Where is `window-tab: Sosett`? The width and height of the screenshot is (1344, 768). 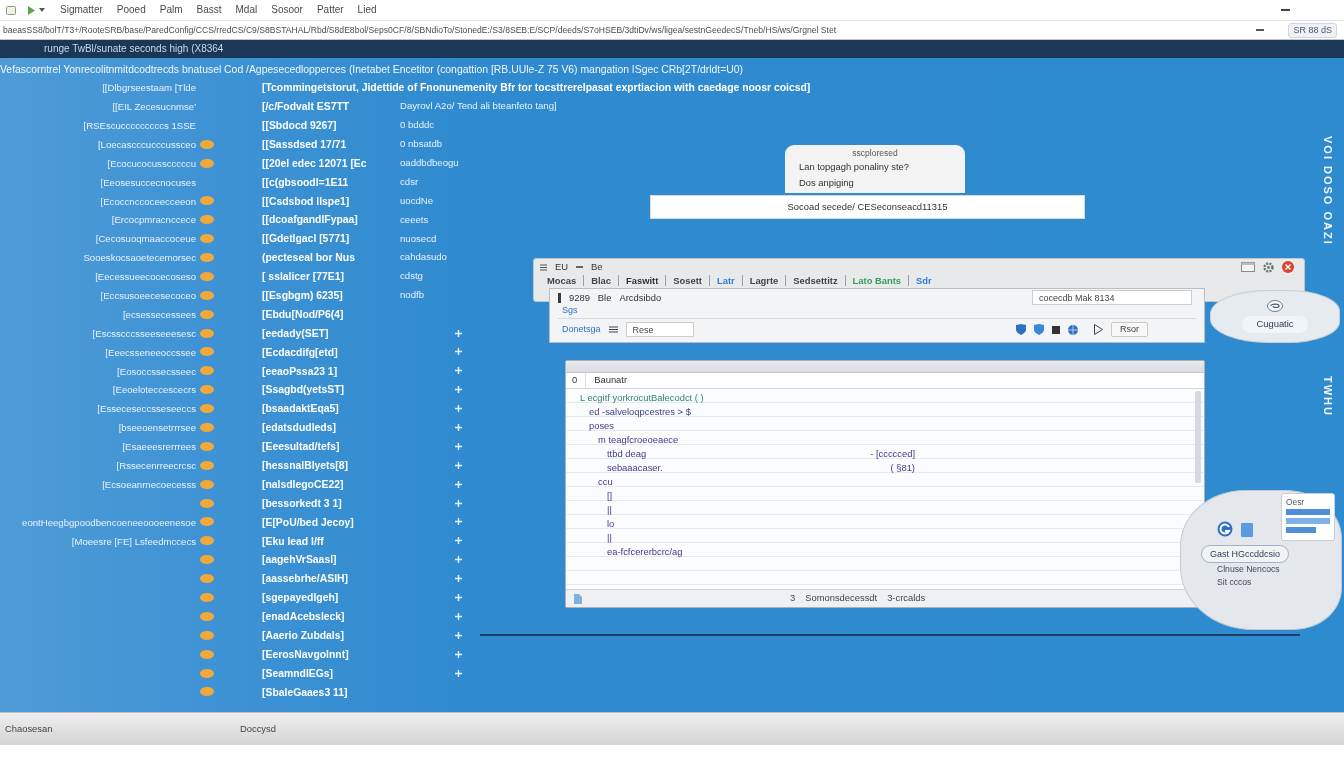 window-tab: Sosett is located at coordinates (687, 280).